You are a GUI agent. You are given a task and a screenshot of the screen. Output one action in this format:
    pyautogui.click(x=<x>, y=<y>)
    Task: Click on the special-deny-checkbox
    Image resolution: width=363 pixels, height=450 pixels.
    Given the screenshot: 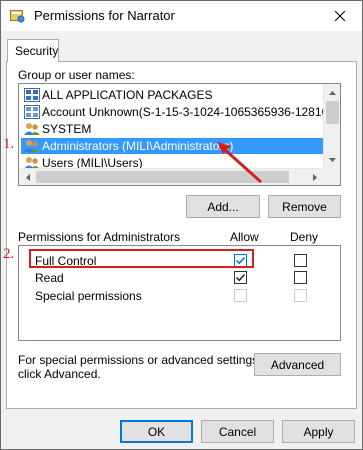 What is the action you would take?
    pyautogui.click(x=300, y=295)
    